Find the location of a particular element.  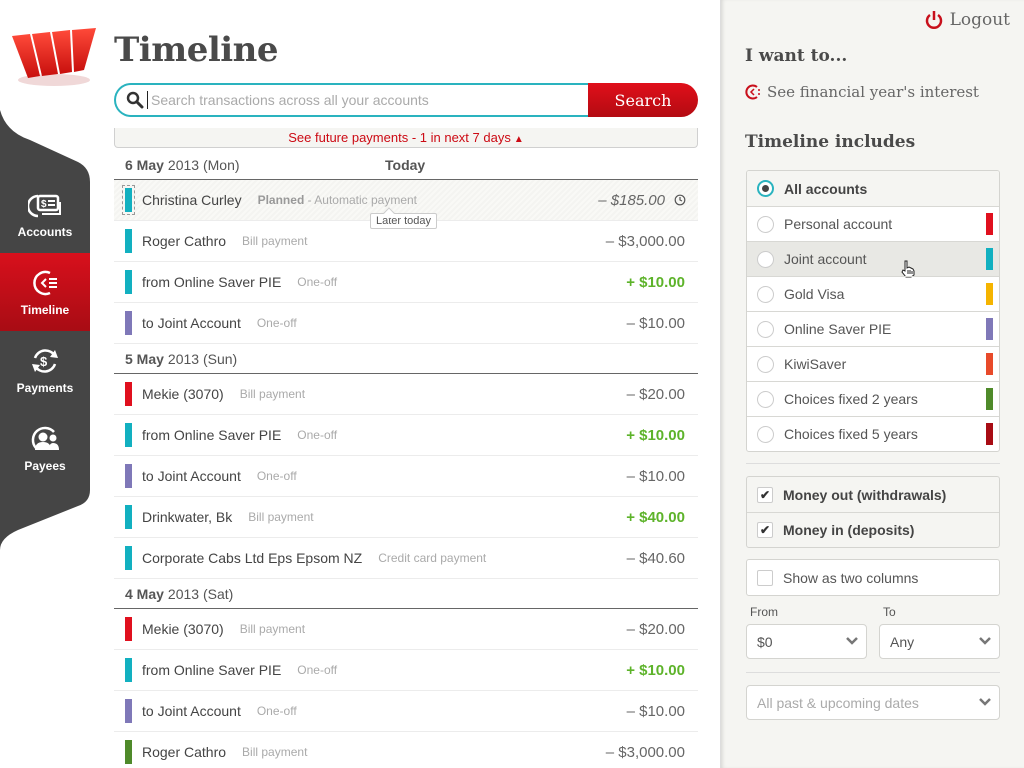

nav-item-accounts: $ Accounts is located at coordinates (45, 214).